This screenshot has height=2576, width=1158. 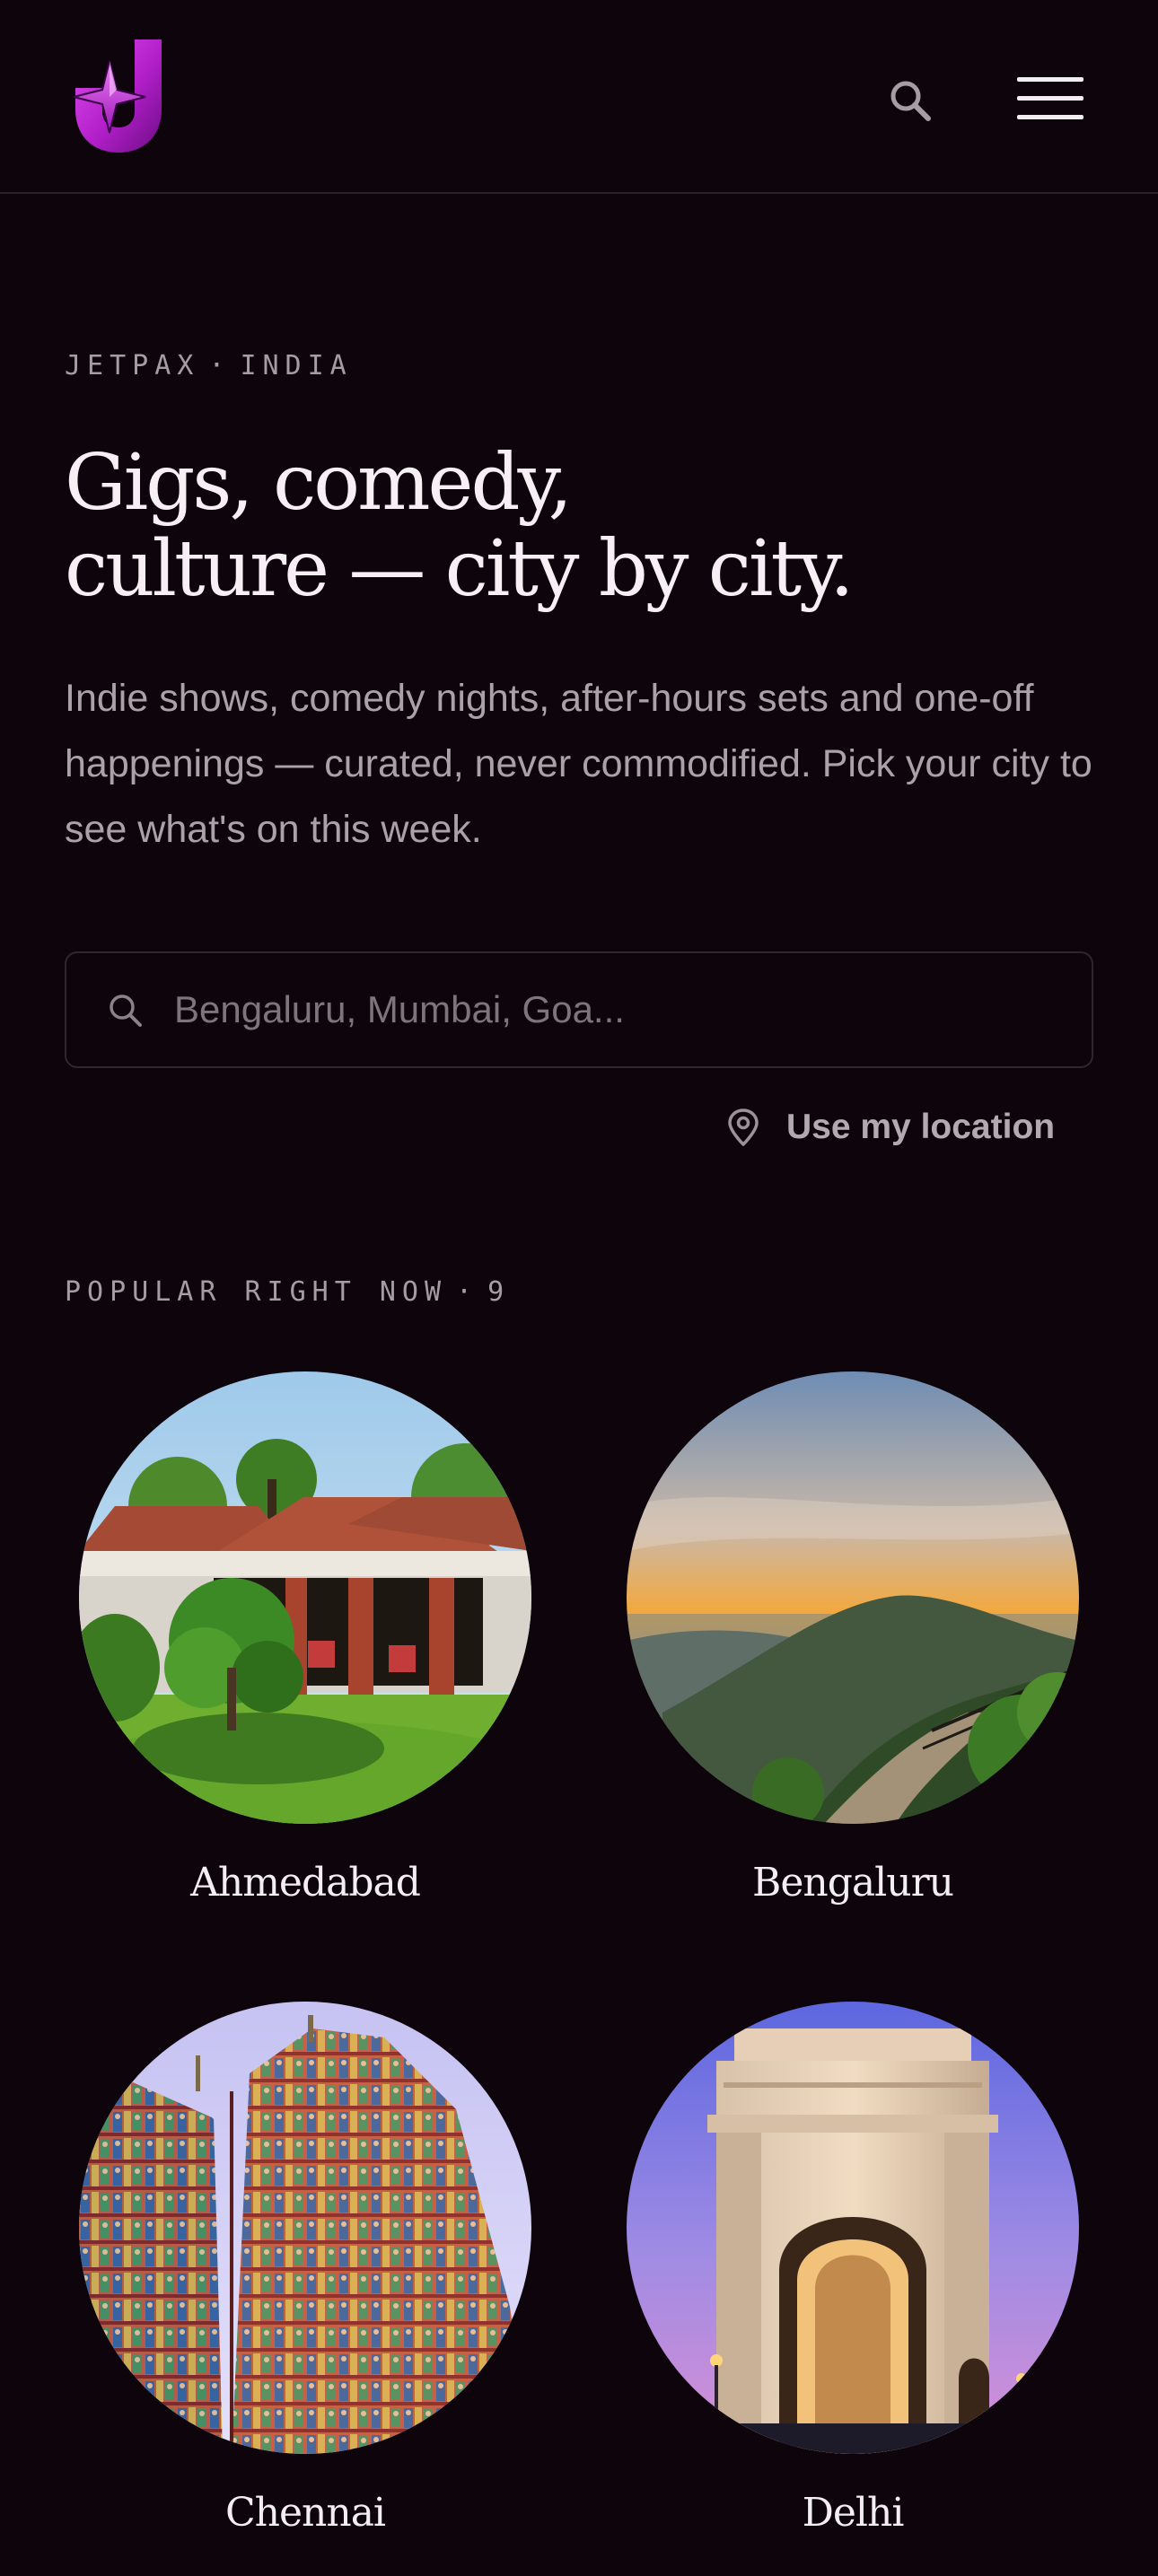 I want to click on popular-label: POPULAR RIGHT NOW, so click(x=256, y=1292).